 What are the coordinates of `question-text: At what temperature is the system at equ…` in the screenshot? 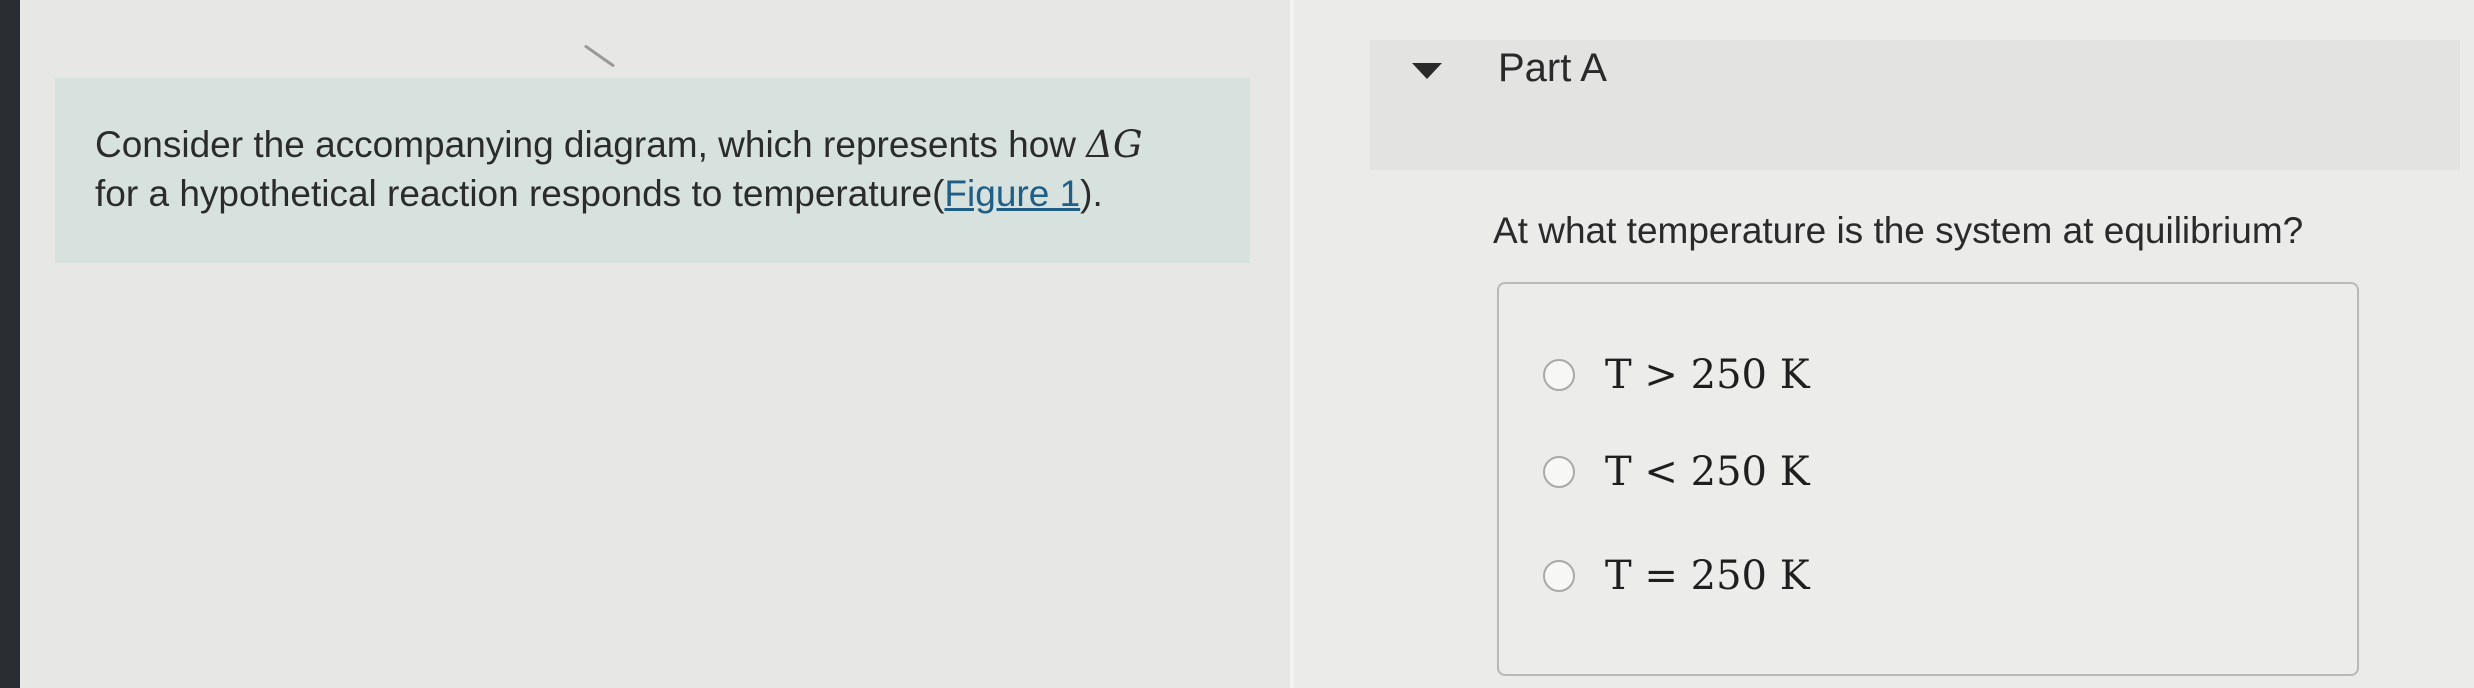 It's located at (1898, 230).